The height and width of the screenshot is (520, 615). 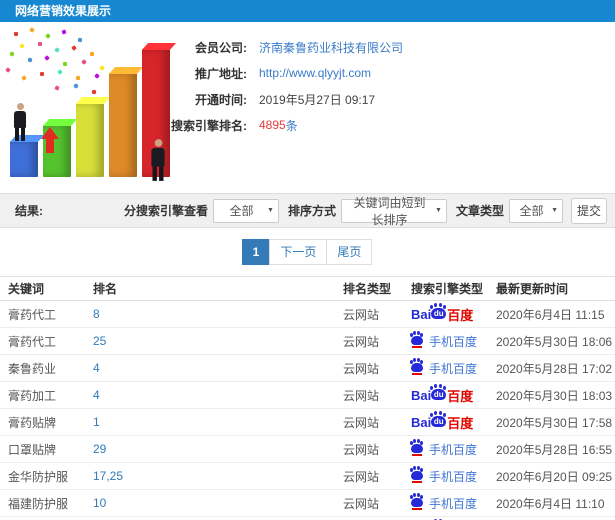 I want to click on updated-time-cell: 2020年6月4日 11:10, so click(x=550, y=503).